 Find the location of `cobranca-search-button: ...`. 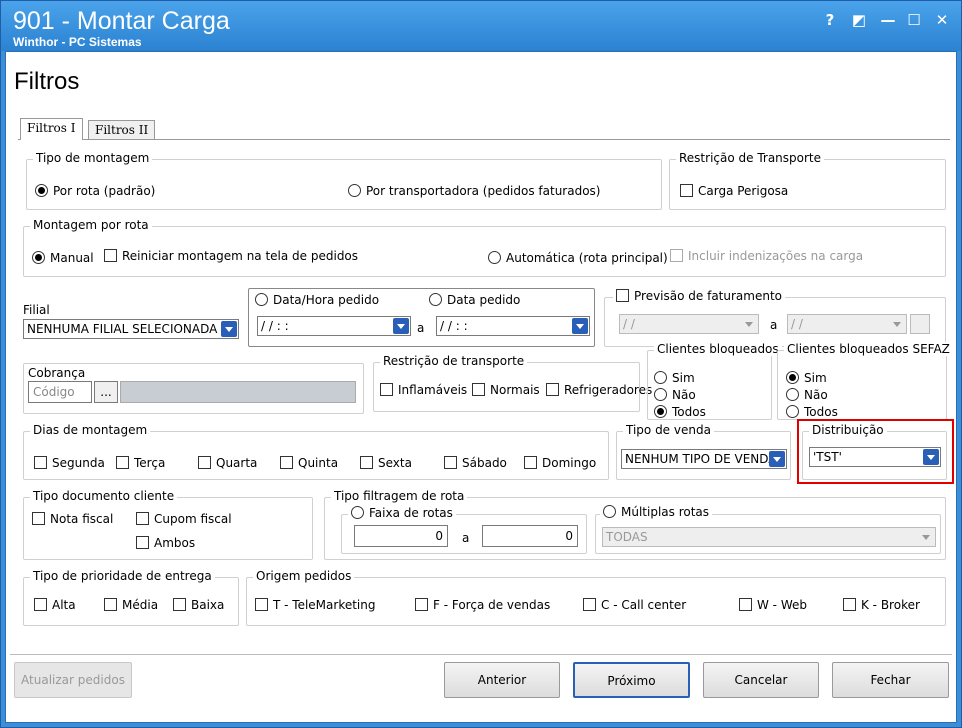

cobranca-search-button: ... is located at coordinates (106, 392).